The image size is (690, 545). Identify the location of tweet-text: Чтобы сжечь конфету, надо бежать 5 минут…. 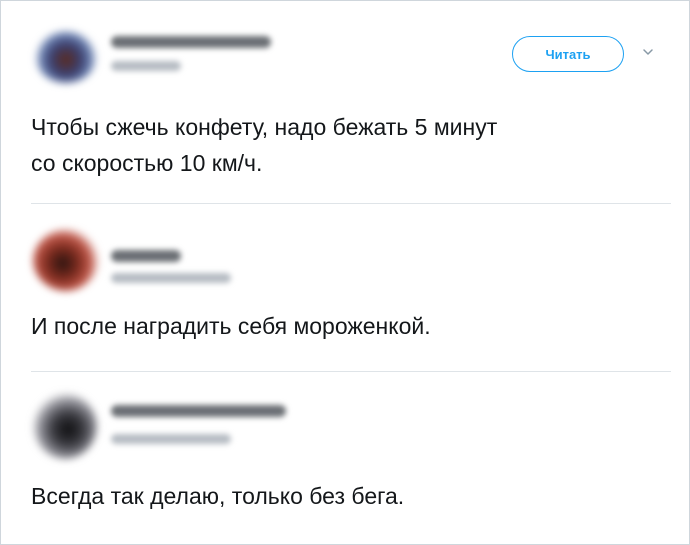
(264, 145).